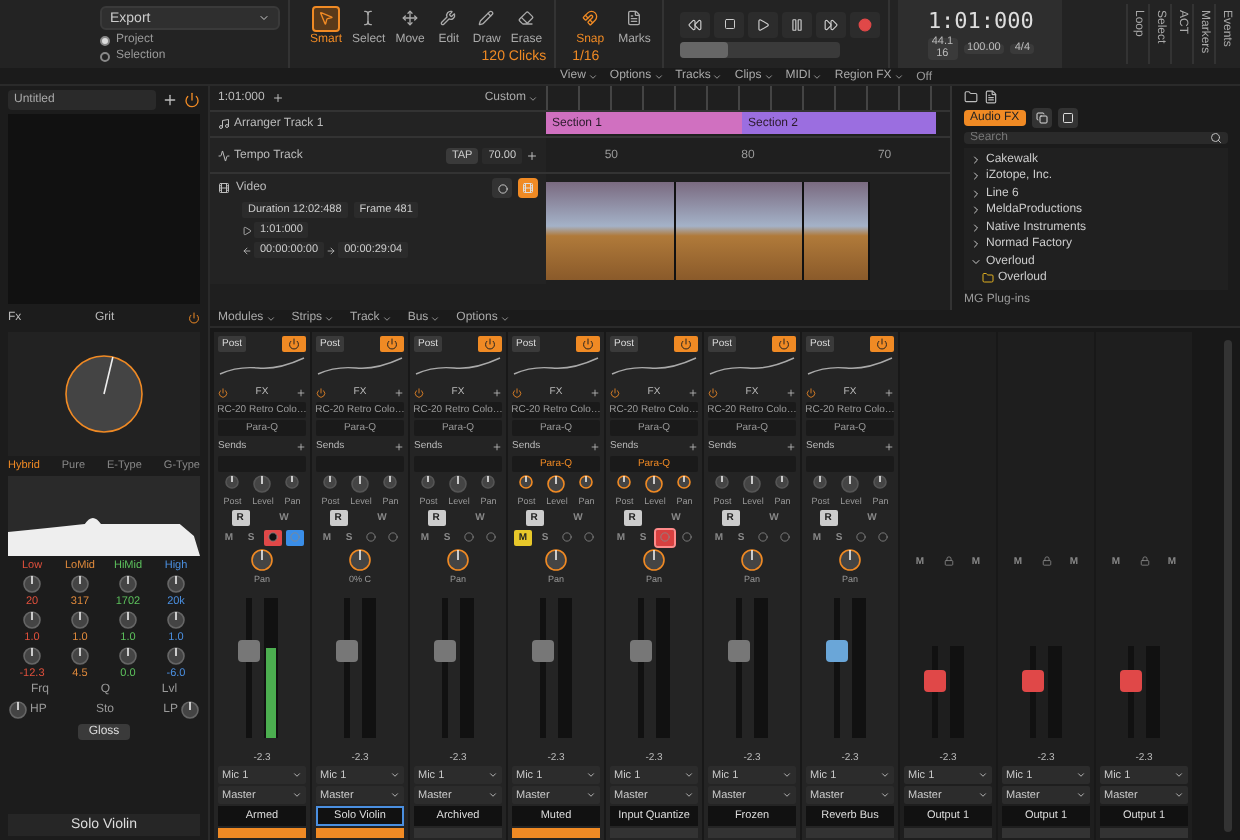  I want to click on move-icon, so click(410, 18).